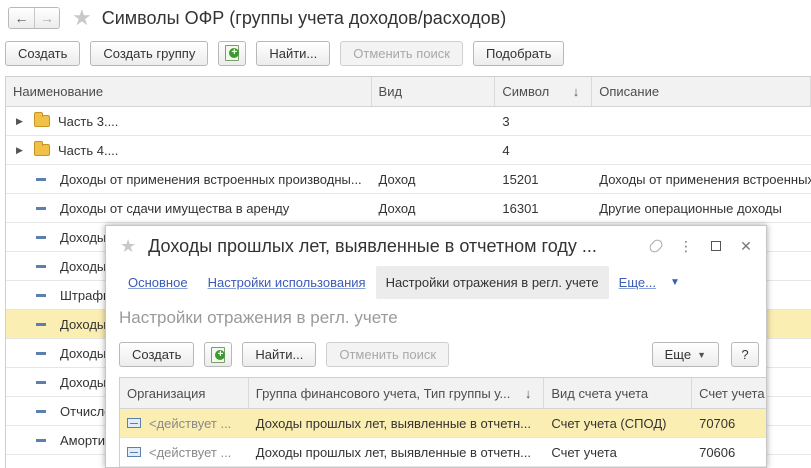 The height and width of the screenshot is (468, 811). What do you see at coordinates (506, 121) in the screenshot?
I see `cell-symbol: 3` at bounding box center [506, 121].